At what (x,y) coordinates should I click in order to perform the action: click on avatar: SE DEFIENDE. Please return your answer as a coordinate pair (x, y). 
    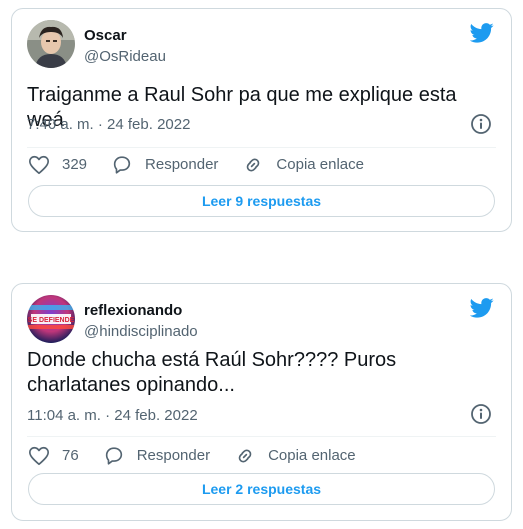
    Looking at the image, I should click on (51, 319).